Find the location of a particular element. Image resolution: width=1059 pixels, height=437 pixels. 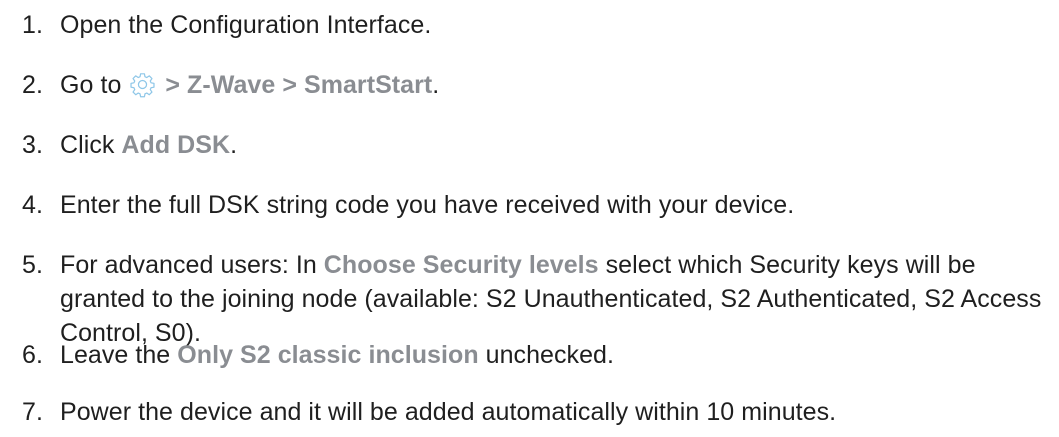

step-number: 7. is located at coordinates (32, 412).